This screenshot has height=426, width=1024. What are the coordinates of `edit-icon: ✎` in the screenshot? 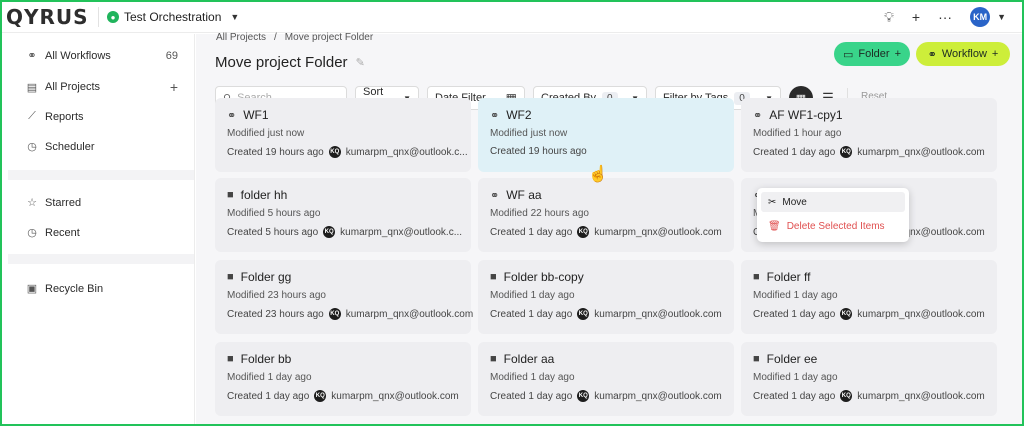 It's located at (360, 62).